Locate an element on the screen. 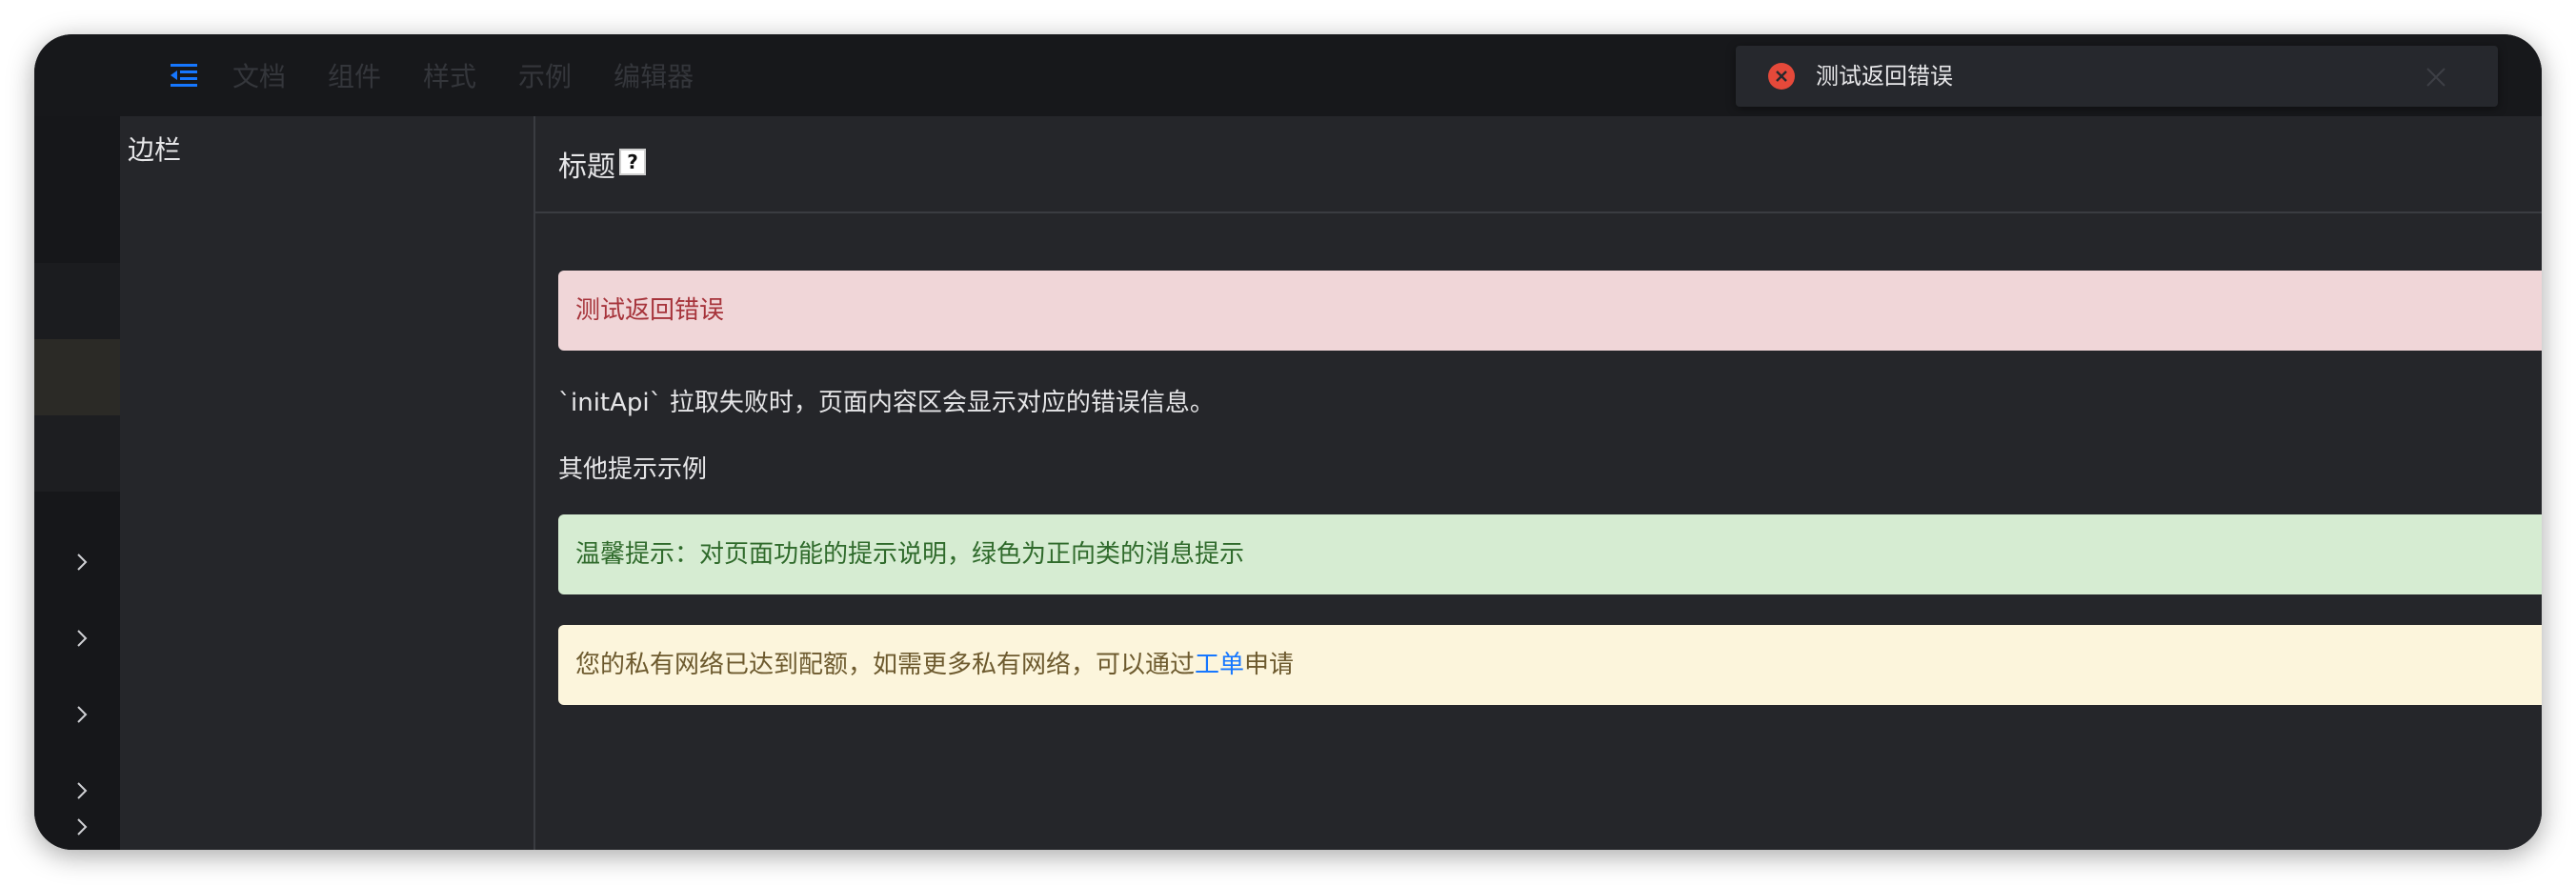 The width and height of the screenshot is (2576, 886). page-title: 标题 is located at coordinates (587, 167).